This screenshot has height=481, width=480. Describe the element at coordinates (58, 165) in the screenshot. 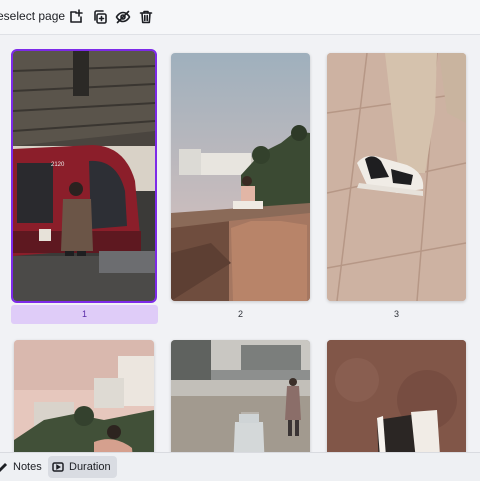

I see `svg-text: 2120` at that location.